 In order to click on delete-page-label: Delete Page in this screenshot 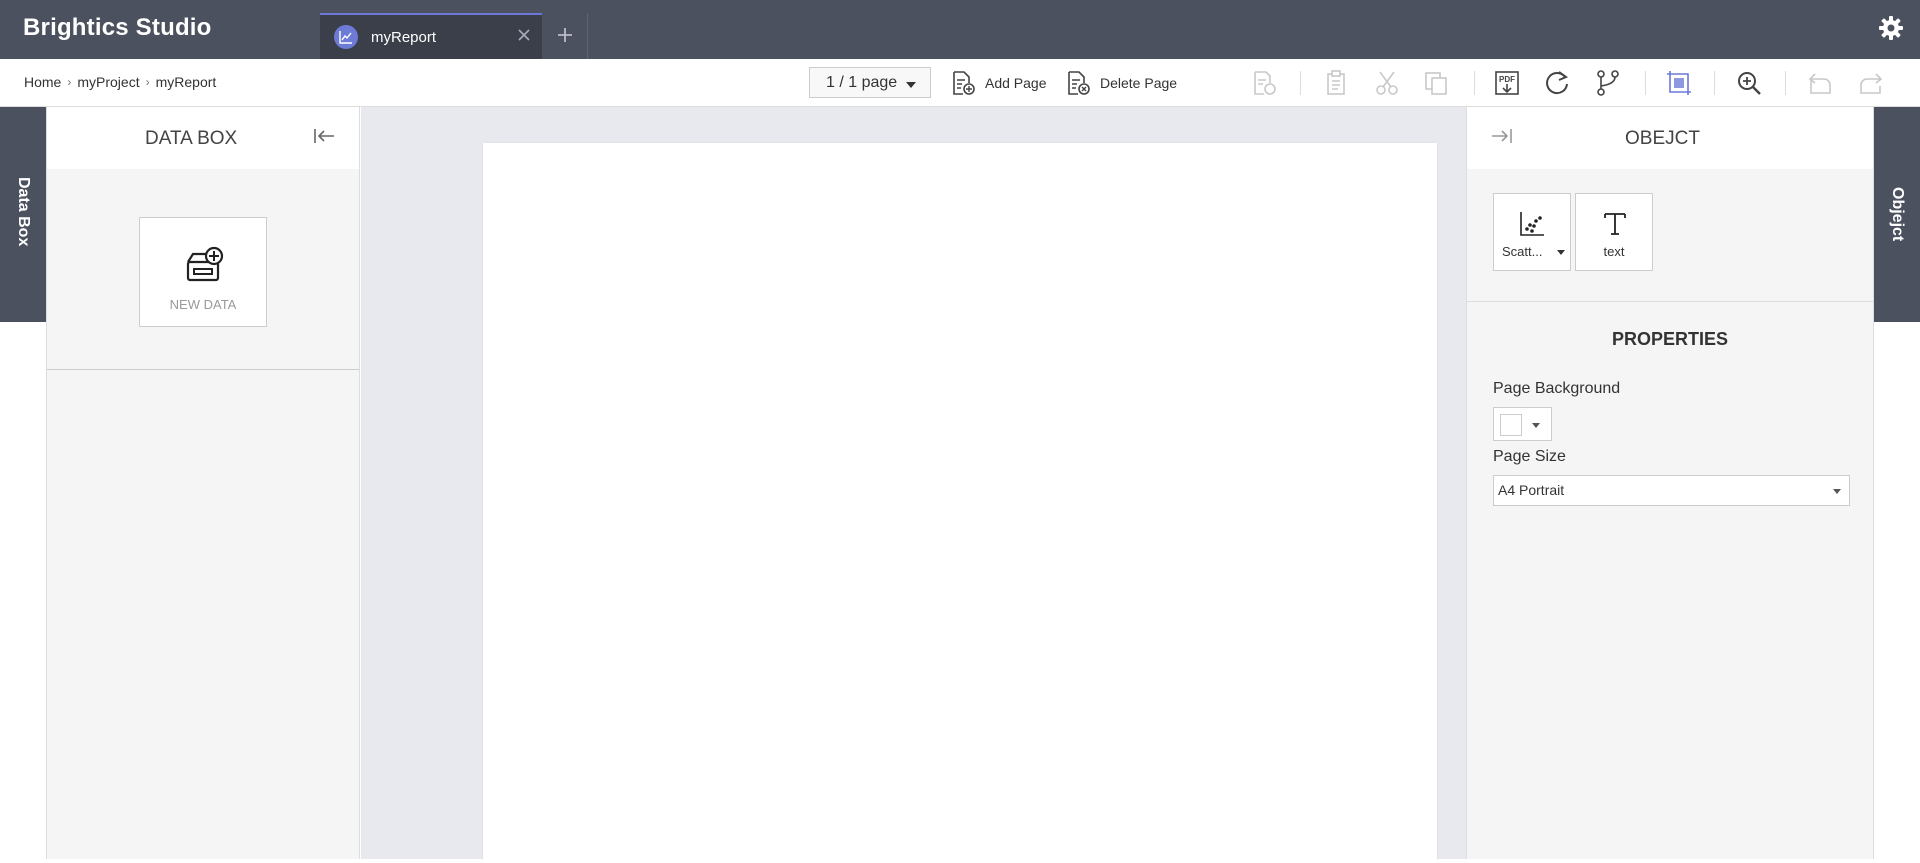, I will do `click(1139, 83)`.